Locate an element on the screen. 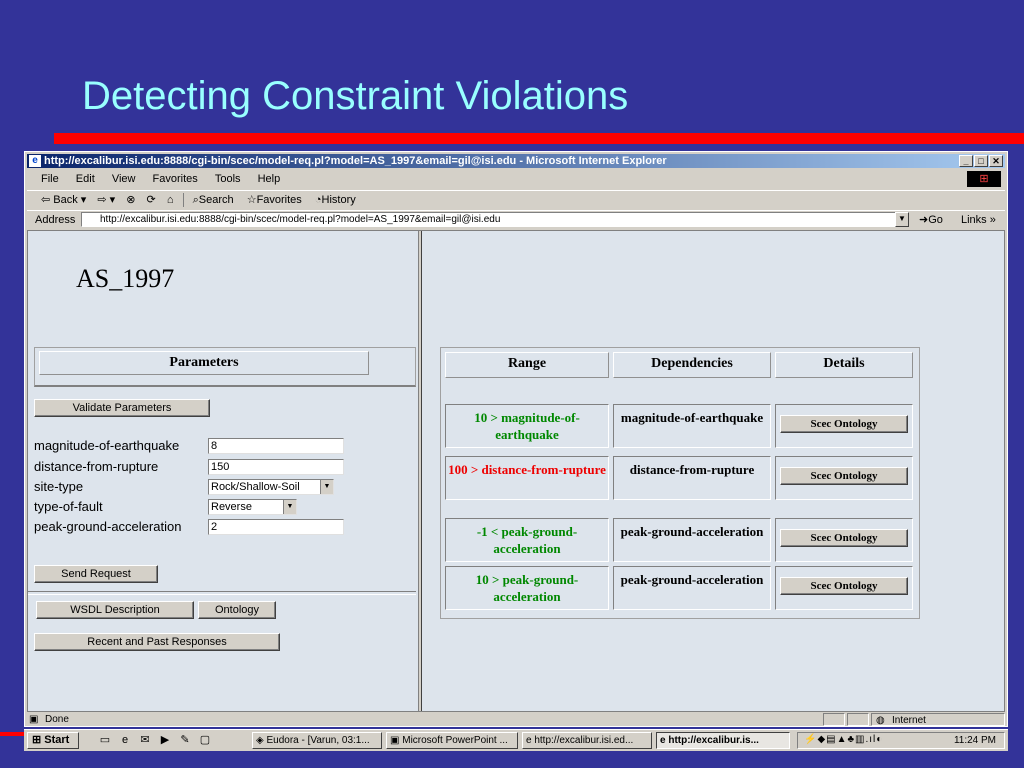 This screenshot has height=768, width=1024. links-label: Links is located at coordinates (974, 220).